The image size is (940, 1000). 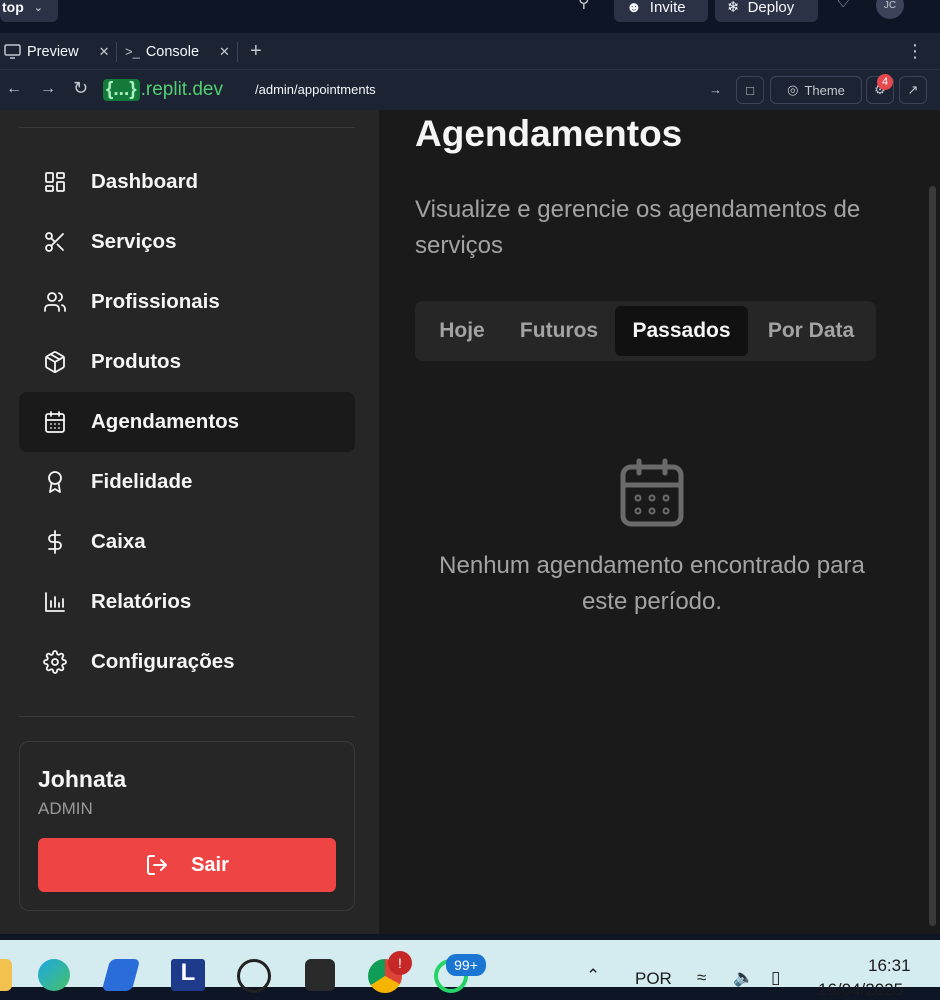 I want to click on replit-top-bar: top ⌄ ⚲ ☻ Invite ❄ Deploy ♡ JC, so click(x=470, y=16).